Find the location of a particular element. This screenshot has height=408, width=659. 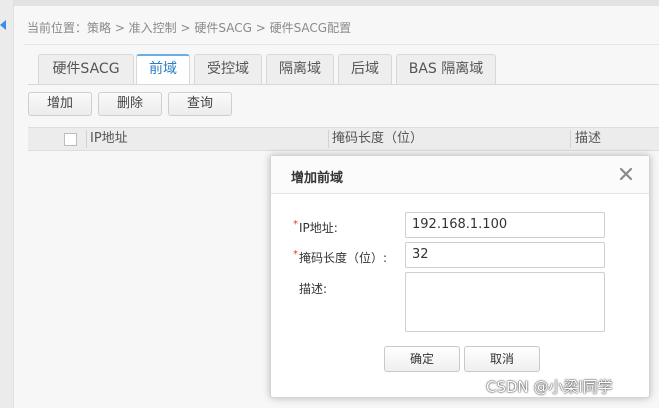

collapse-arrow-icon is located at coordinates (3, 25).